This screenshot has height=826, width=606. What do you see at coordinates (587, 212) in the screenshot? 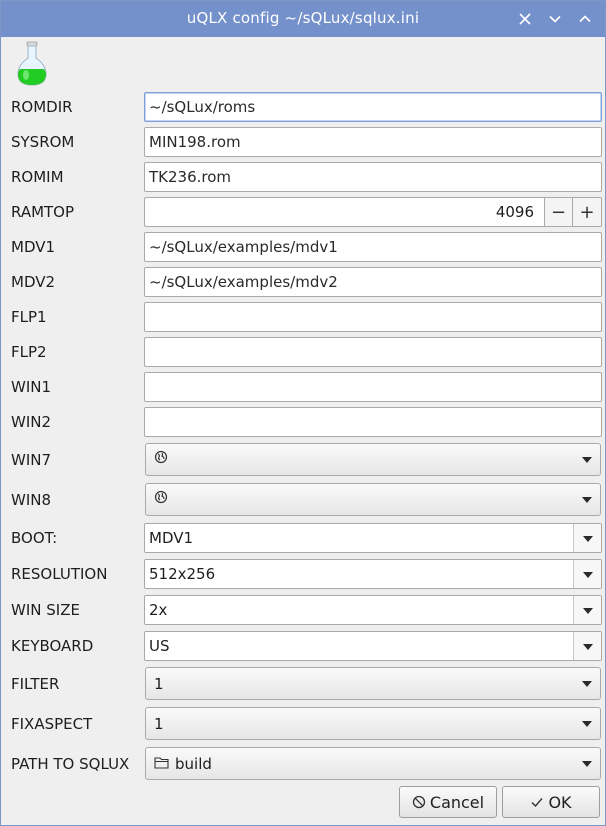
I see `ramtop-increment-button: +` at bounding box center [587, 212].